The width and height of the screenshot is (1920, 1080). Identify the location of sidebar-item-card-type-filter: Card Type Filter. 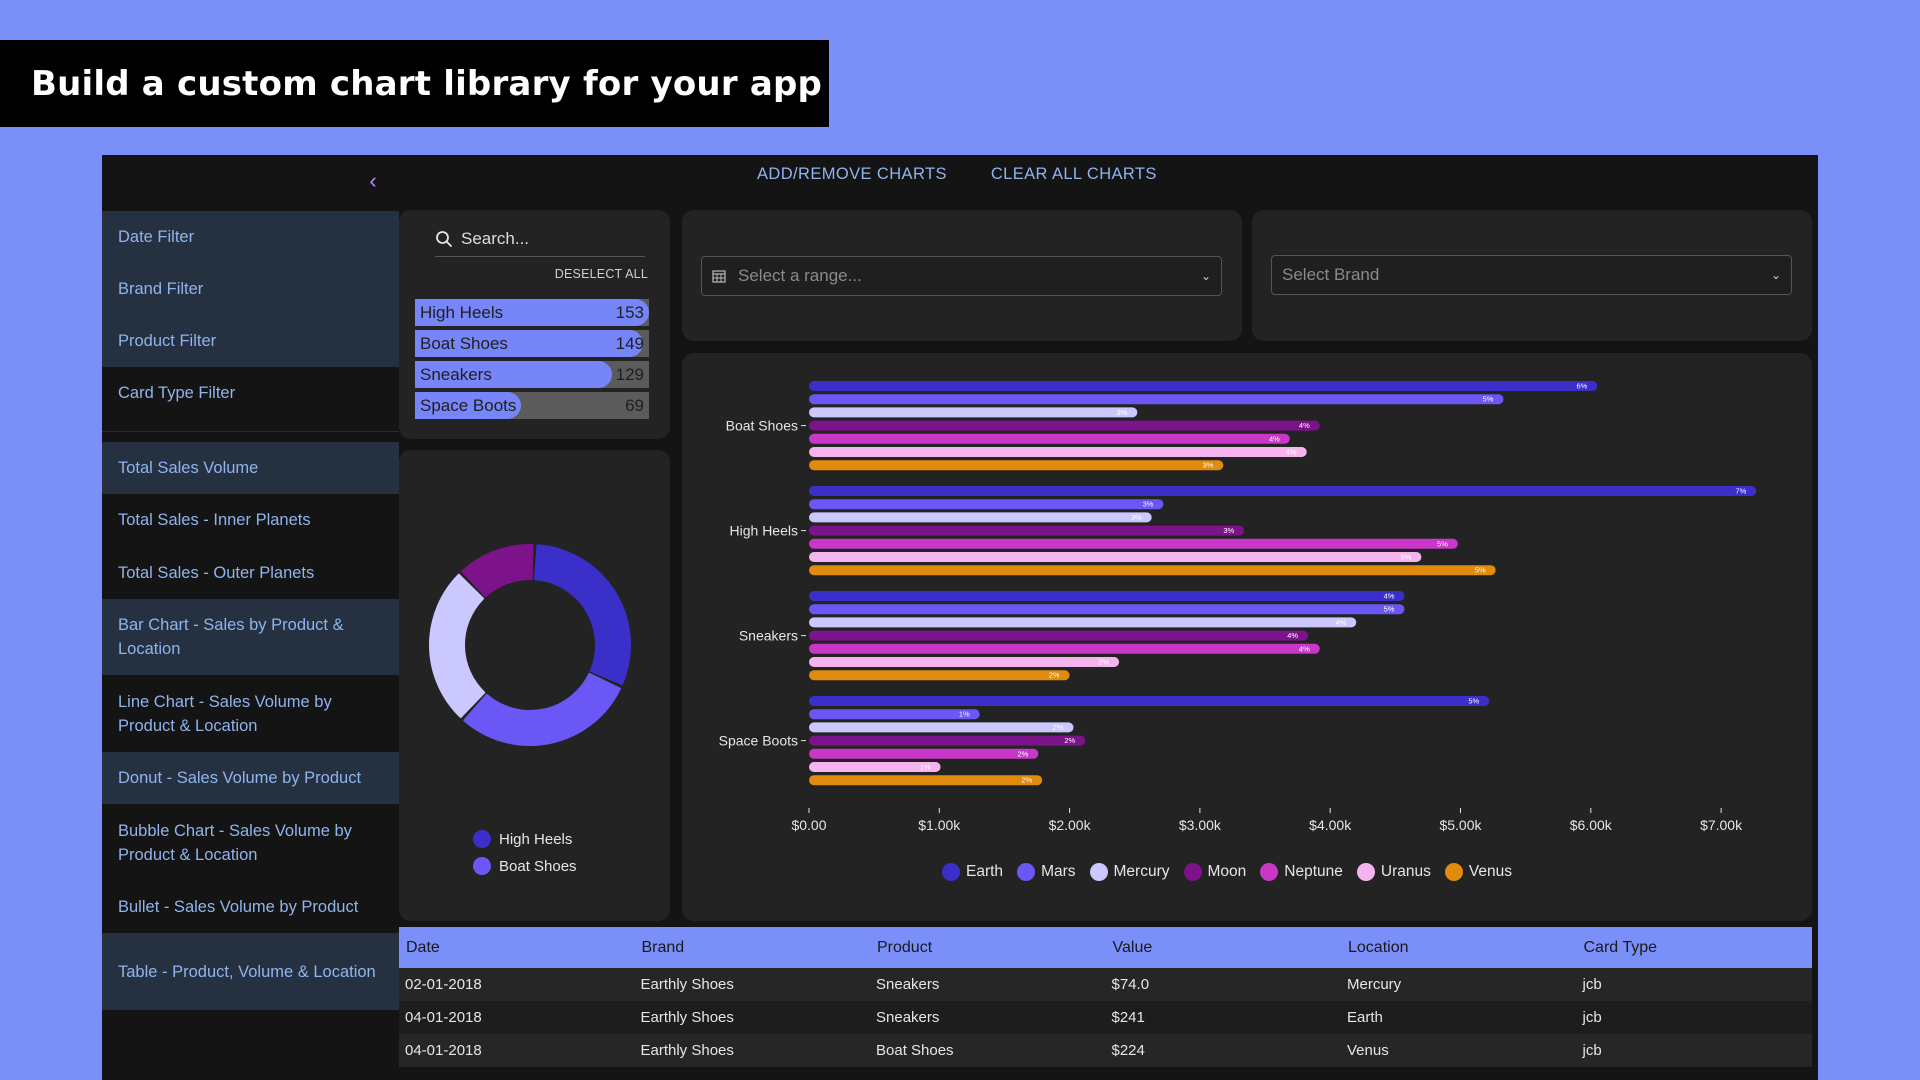
(250, 393).